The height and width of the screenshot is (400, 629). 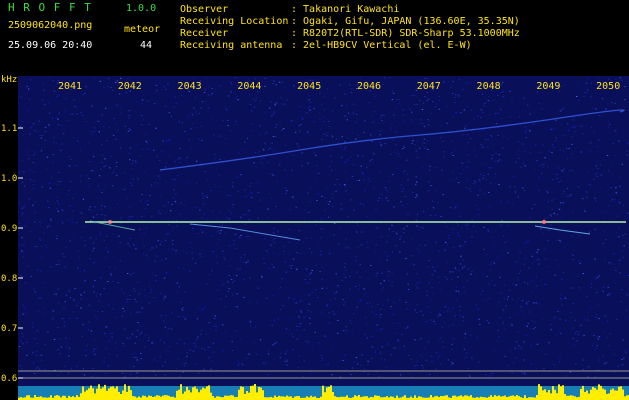 What do you see at coordinates (9, 379) in the screenshot?
I see `y-tick-label: 0.6` at bounding box center [9, 379].